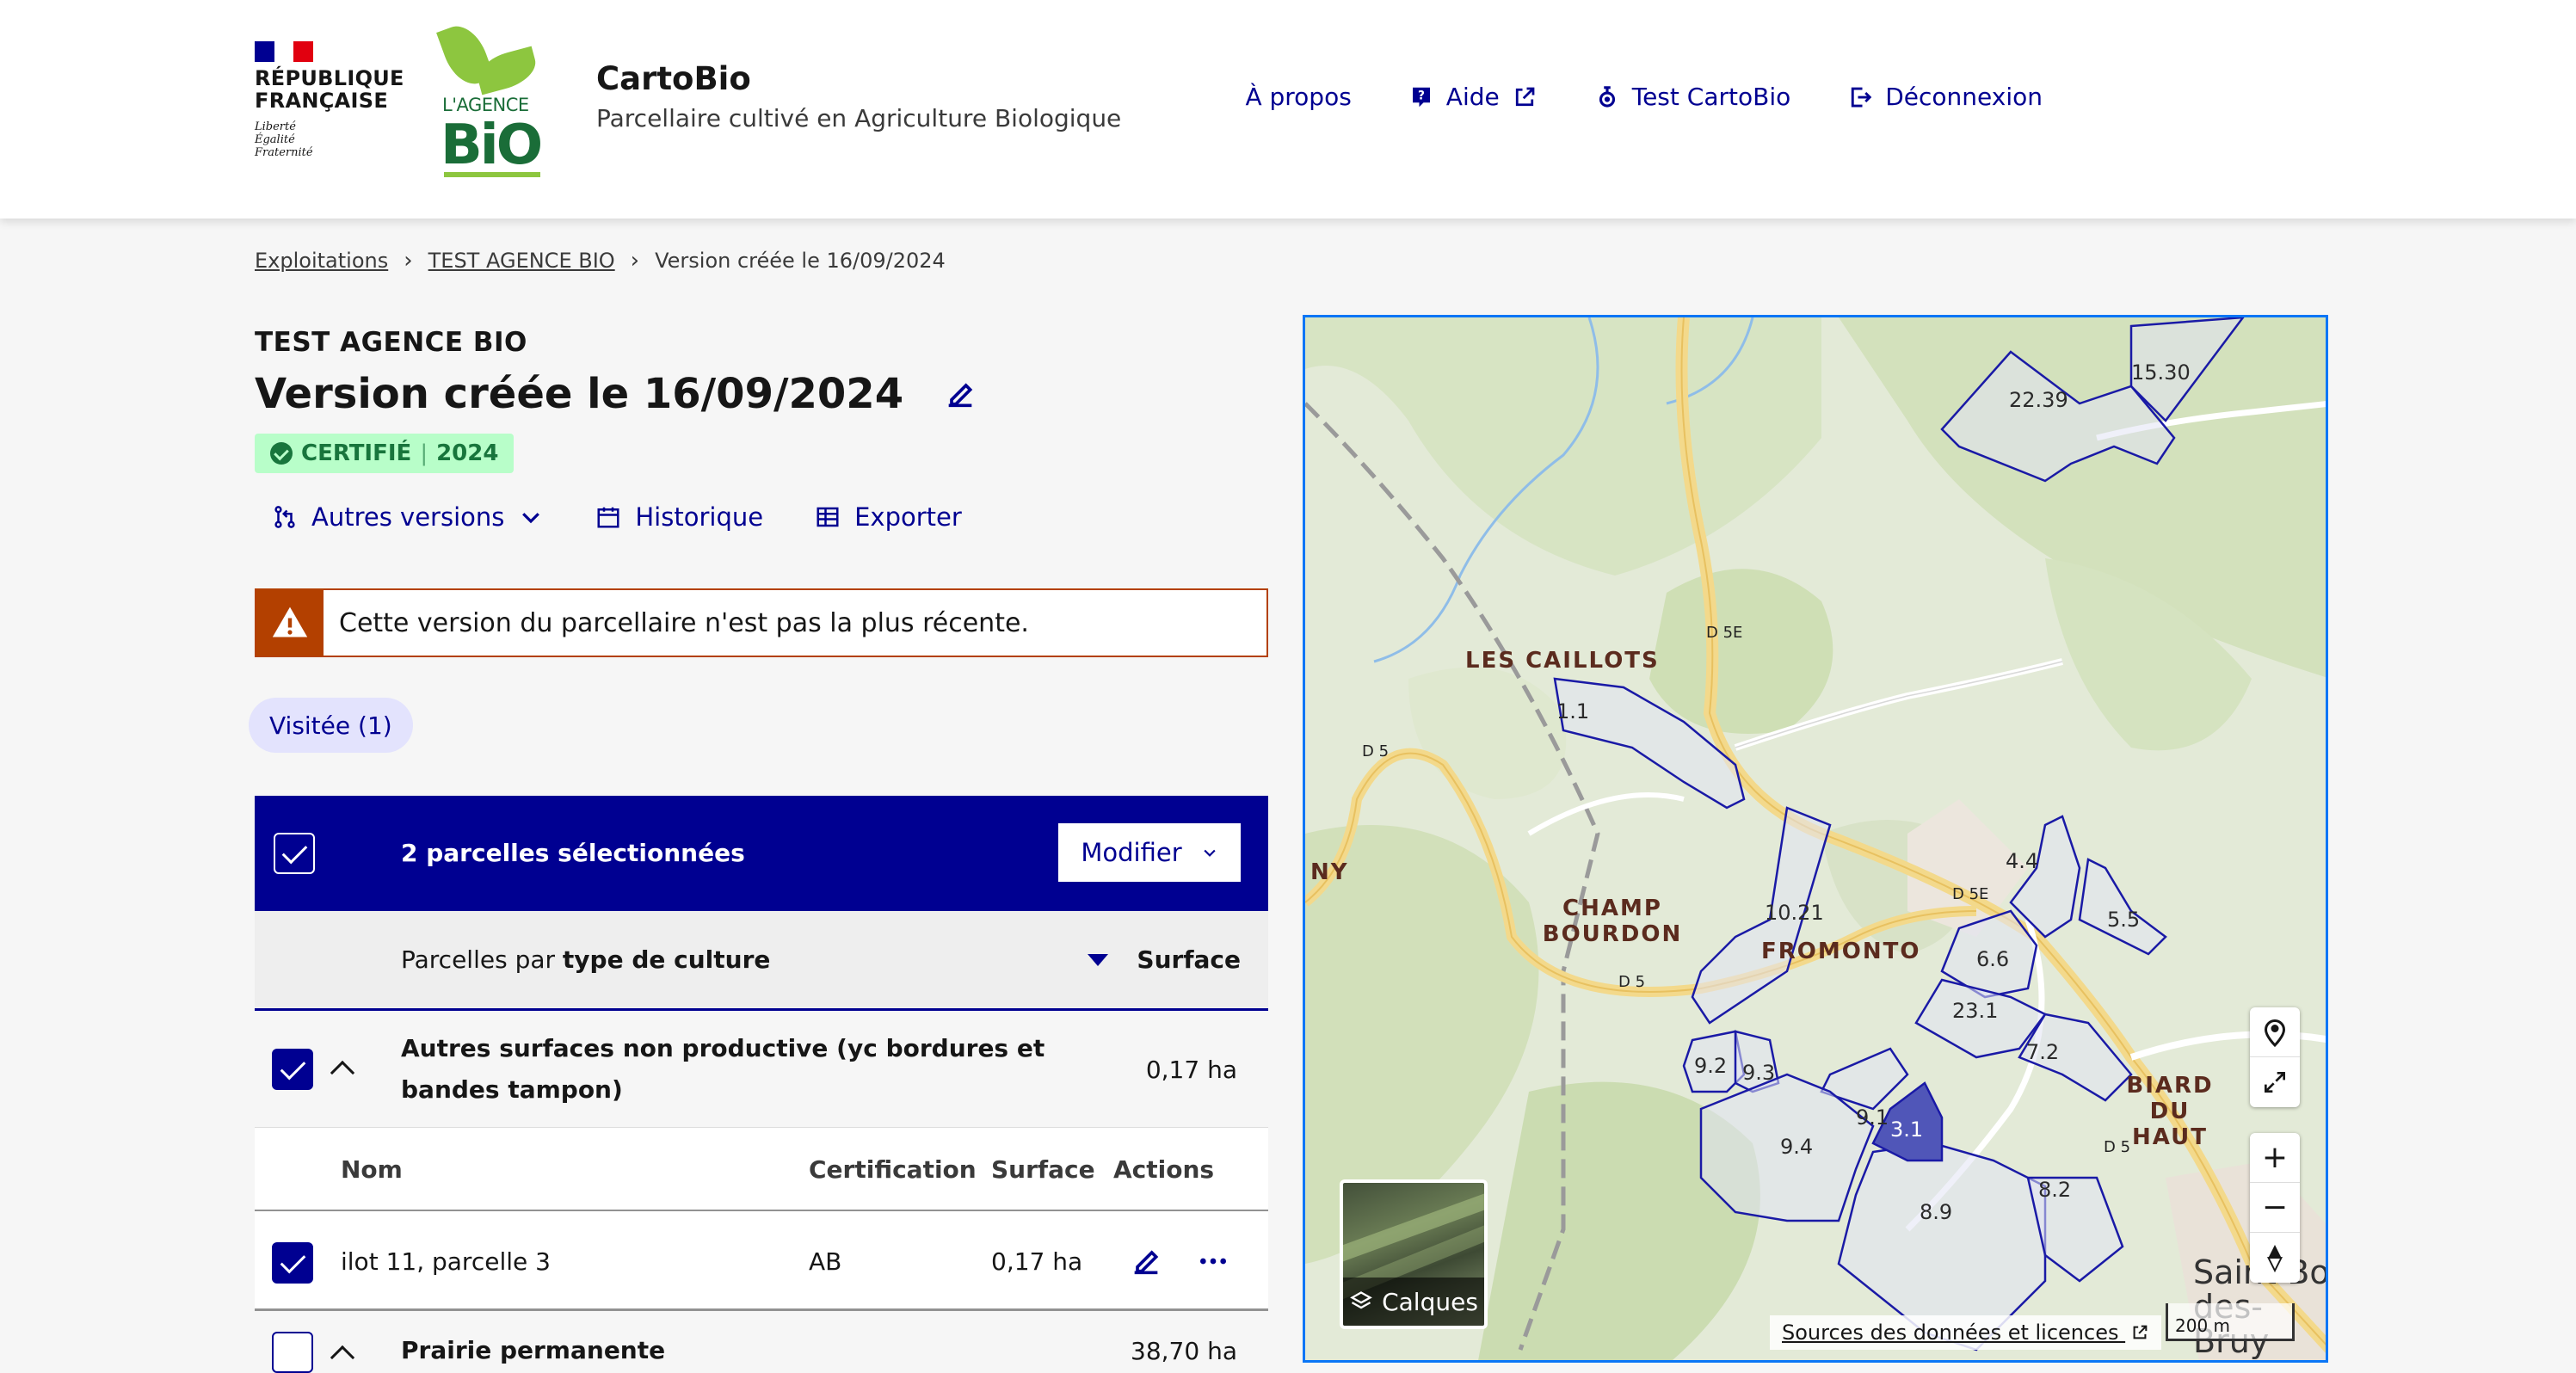 The image size is (2576, 1373). What do you see at coordinates (1607, 96) in the screenshot?
I see `flask-icon` at bounding box center [1607, 96].